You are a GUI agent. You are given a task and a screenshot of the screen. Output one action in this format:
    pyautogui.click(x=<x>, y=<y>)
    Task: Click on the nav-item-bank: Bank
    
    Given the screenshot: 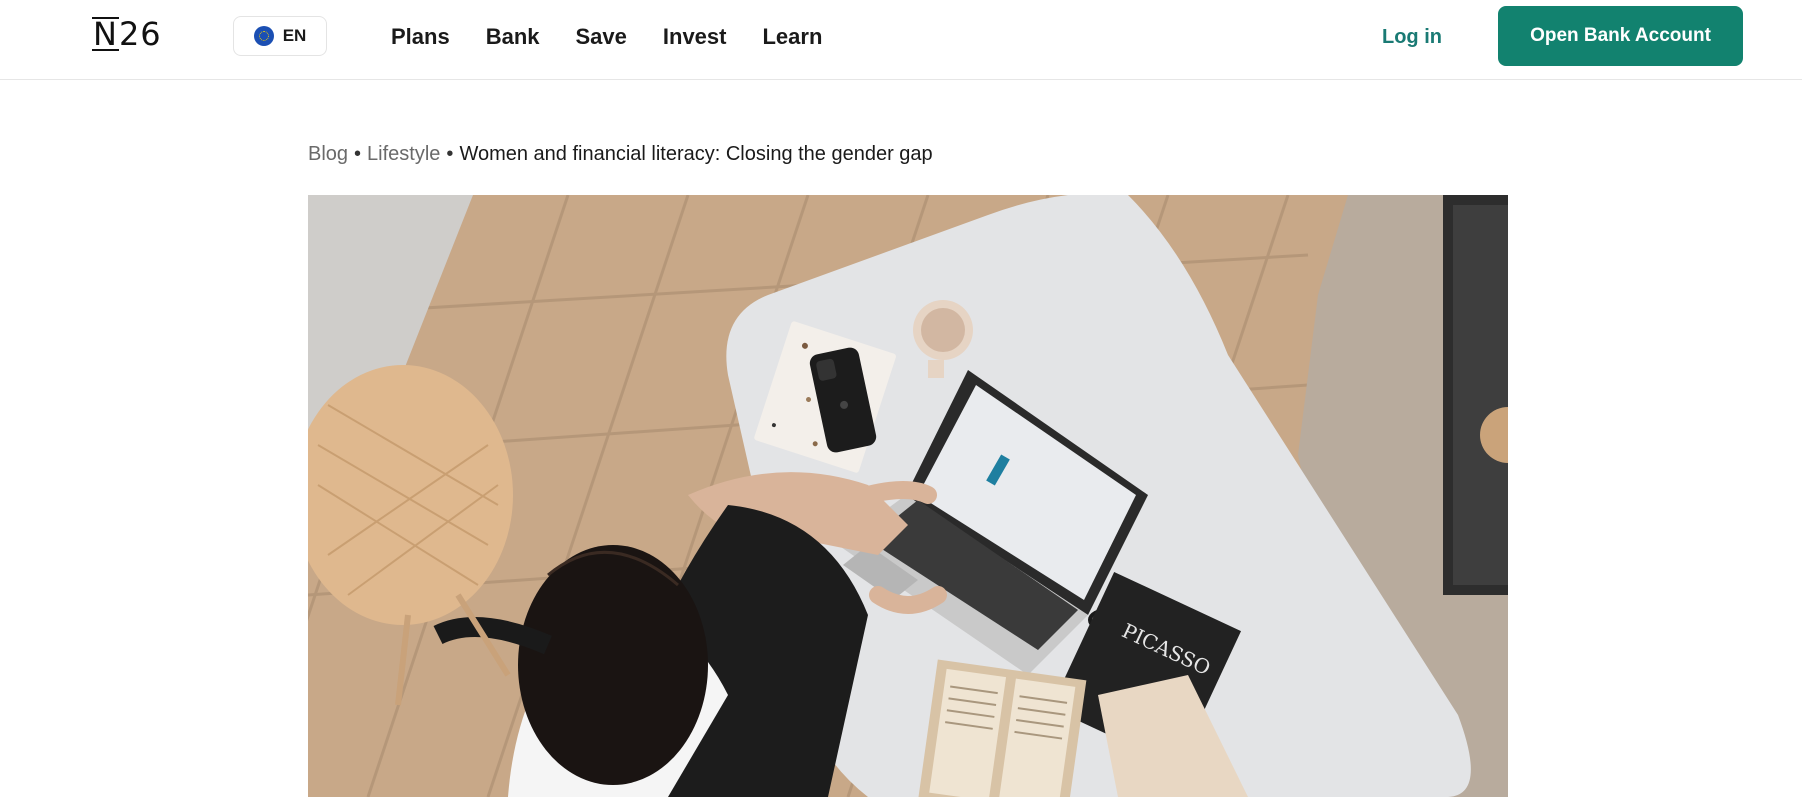 What is the action you would take?
    pyautogui.click(x=513, y=37)
    